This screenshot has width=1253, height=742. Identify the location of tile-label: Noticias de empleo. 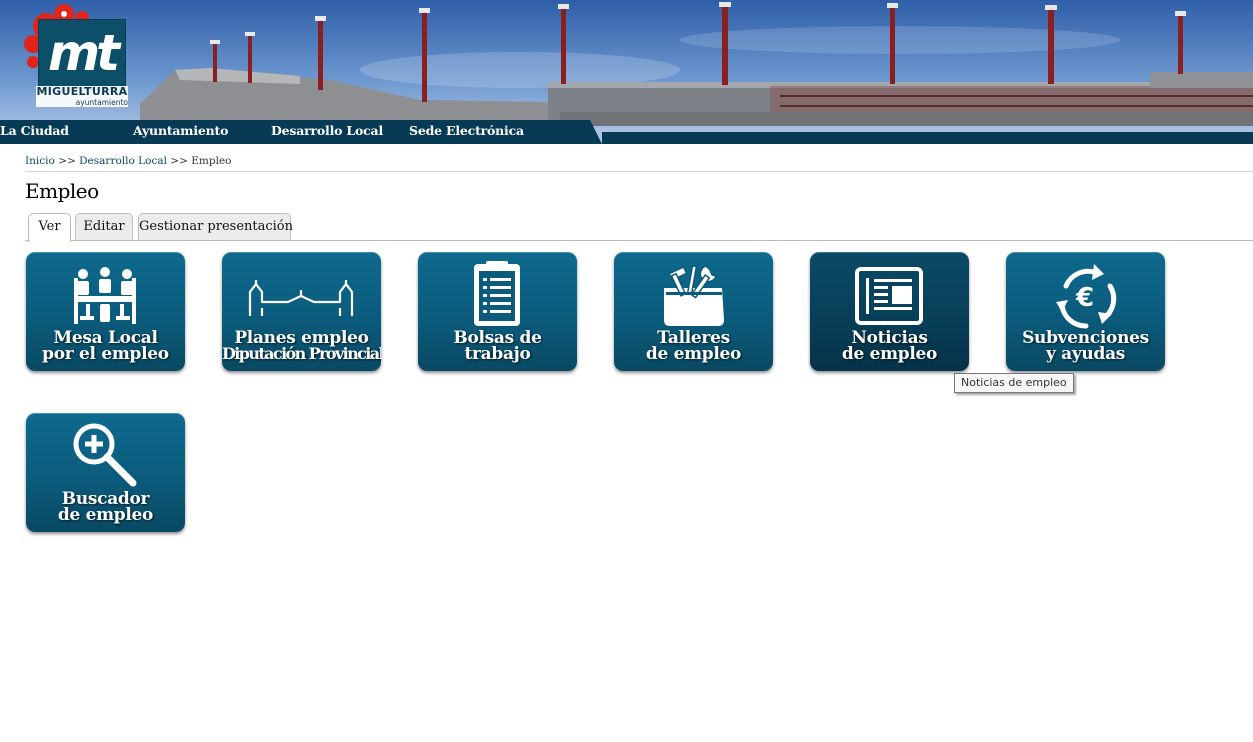
(889, 346).